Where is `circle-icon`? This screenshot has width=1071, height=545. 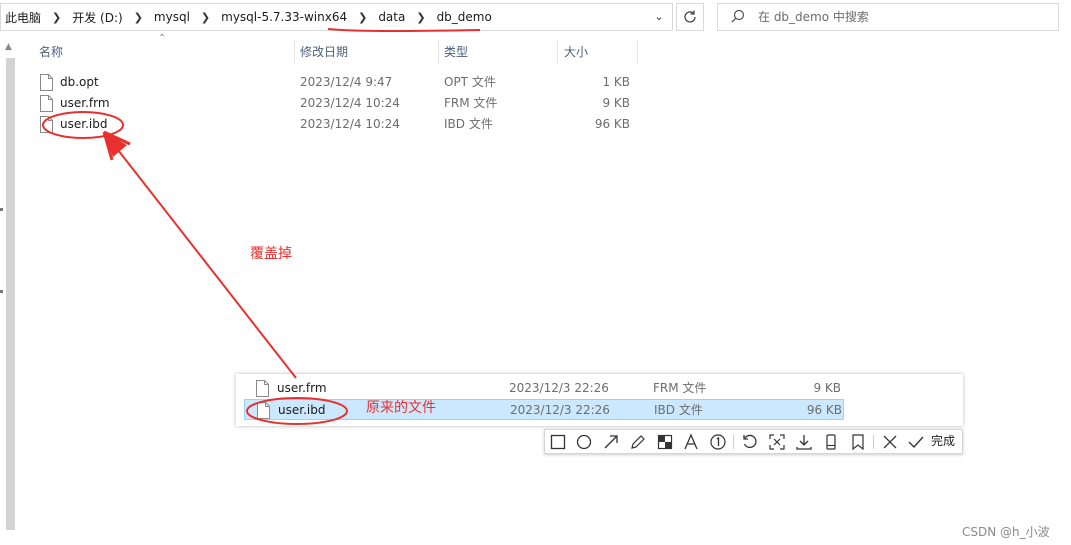 circle-icon is located at coordinates (584, 442).